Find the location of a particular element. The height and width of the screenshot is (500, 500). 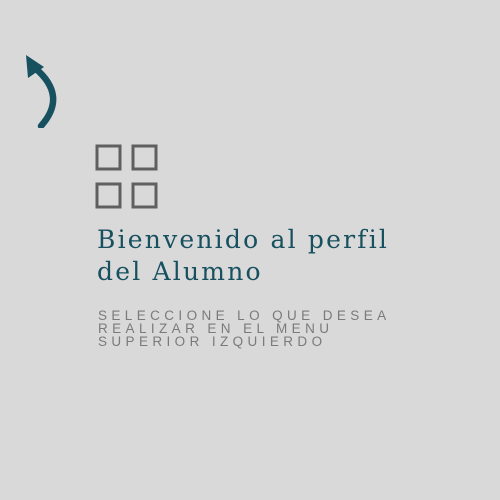

welcome-title: Bienvenido al perfil del Alumno is located at coordinates (243, 256).